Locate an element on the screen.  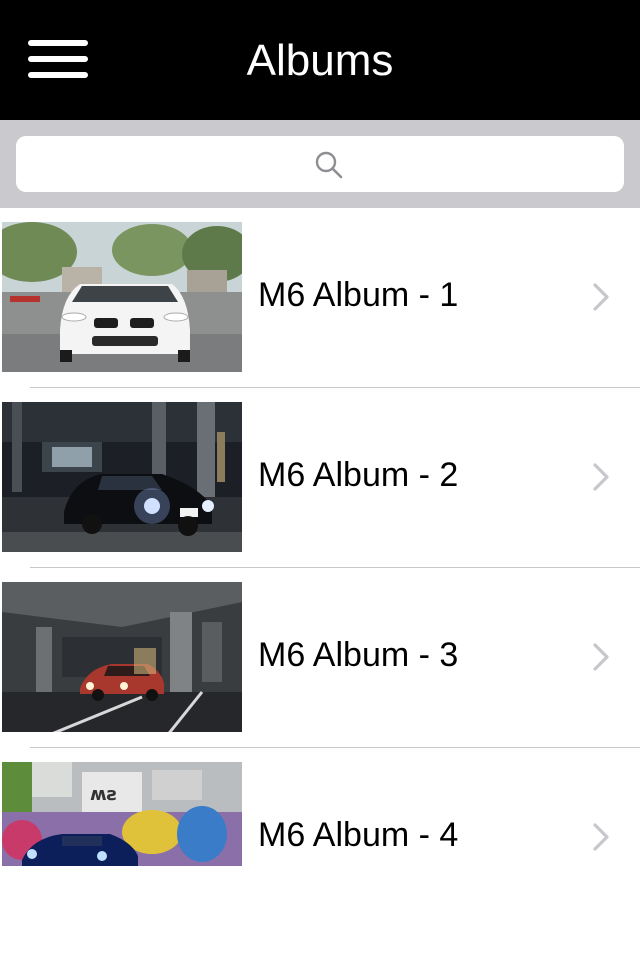
page-title: Albums is located at coordinates (320, 60).